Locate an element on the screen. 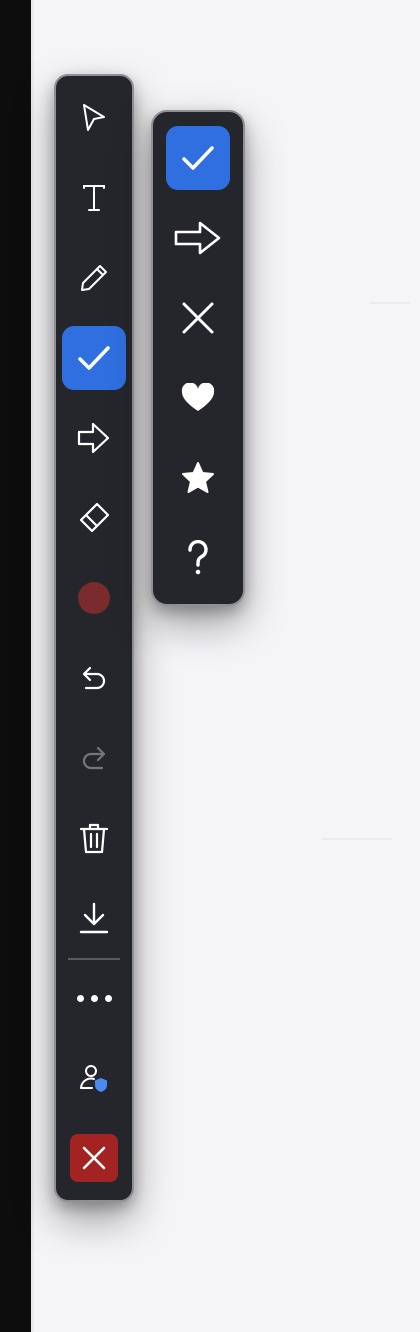 The image size is (420, 1332). download-button is located at coordinates (94, 918).